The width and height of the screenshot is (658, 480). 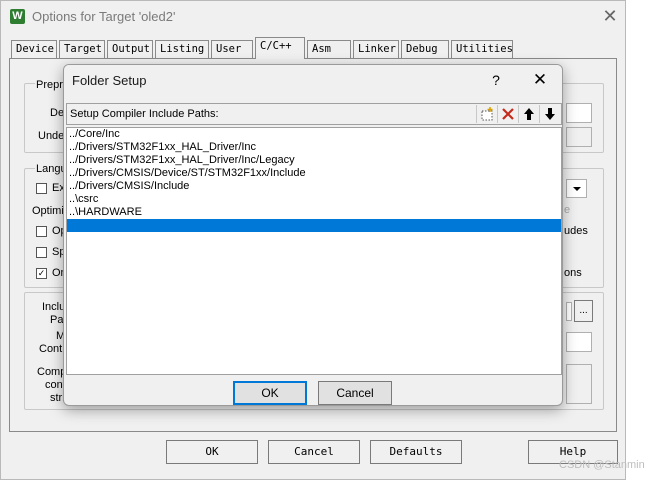 I want to click on chevron-down-icon, so click(x=577, y=189).